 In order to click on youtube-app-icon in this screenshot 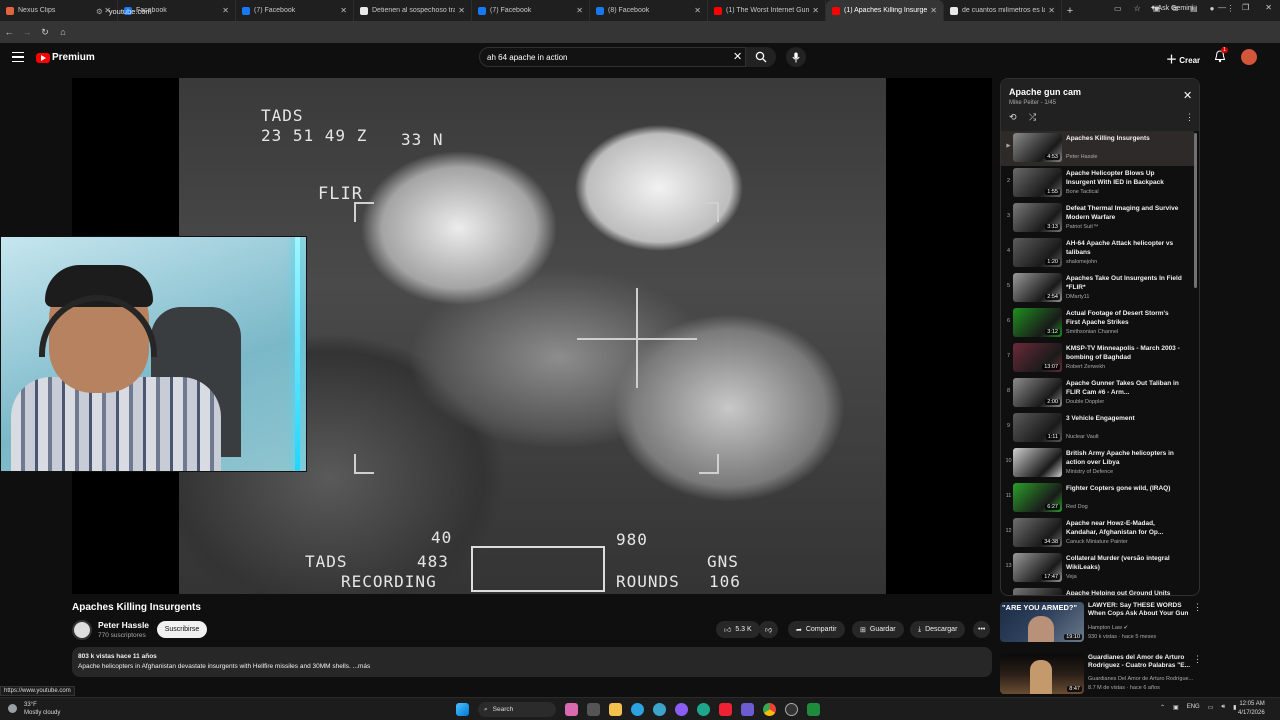, I will do `click(725, 709)`.